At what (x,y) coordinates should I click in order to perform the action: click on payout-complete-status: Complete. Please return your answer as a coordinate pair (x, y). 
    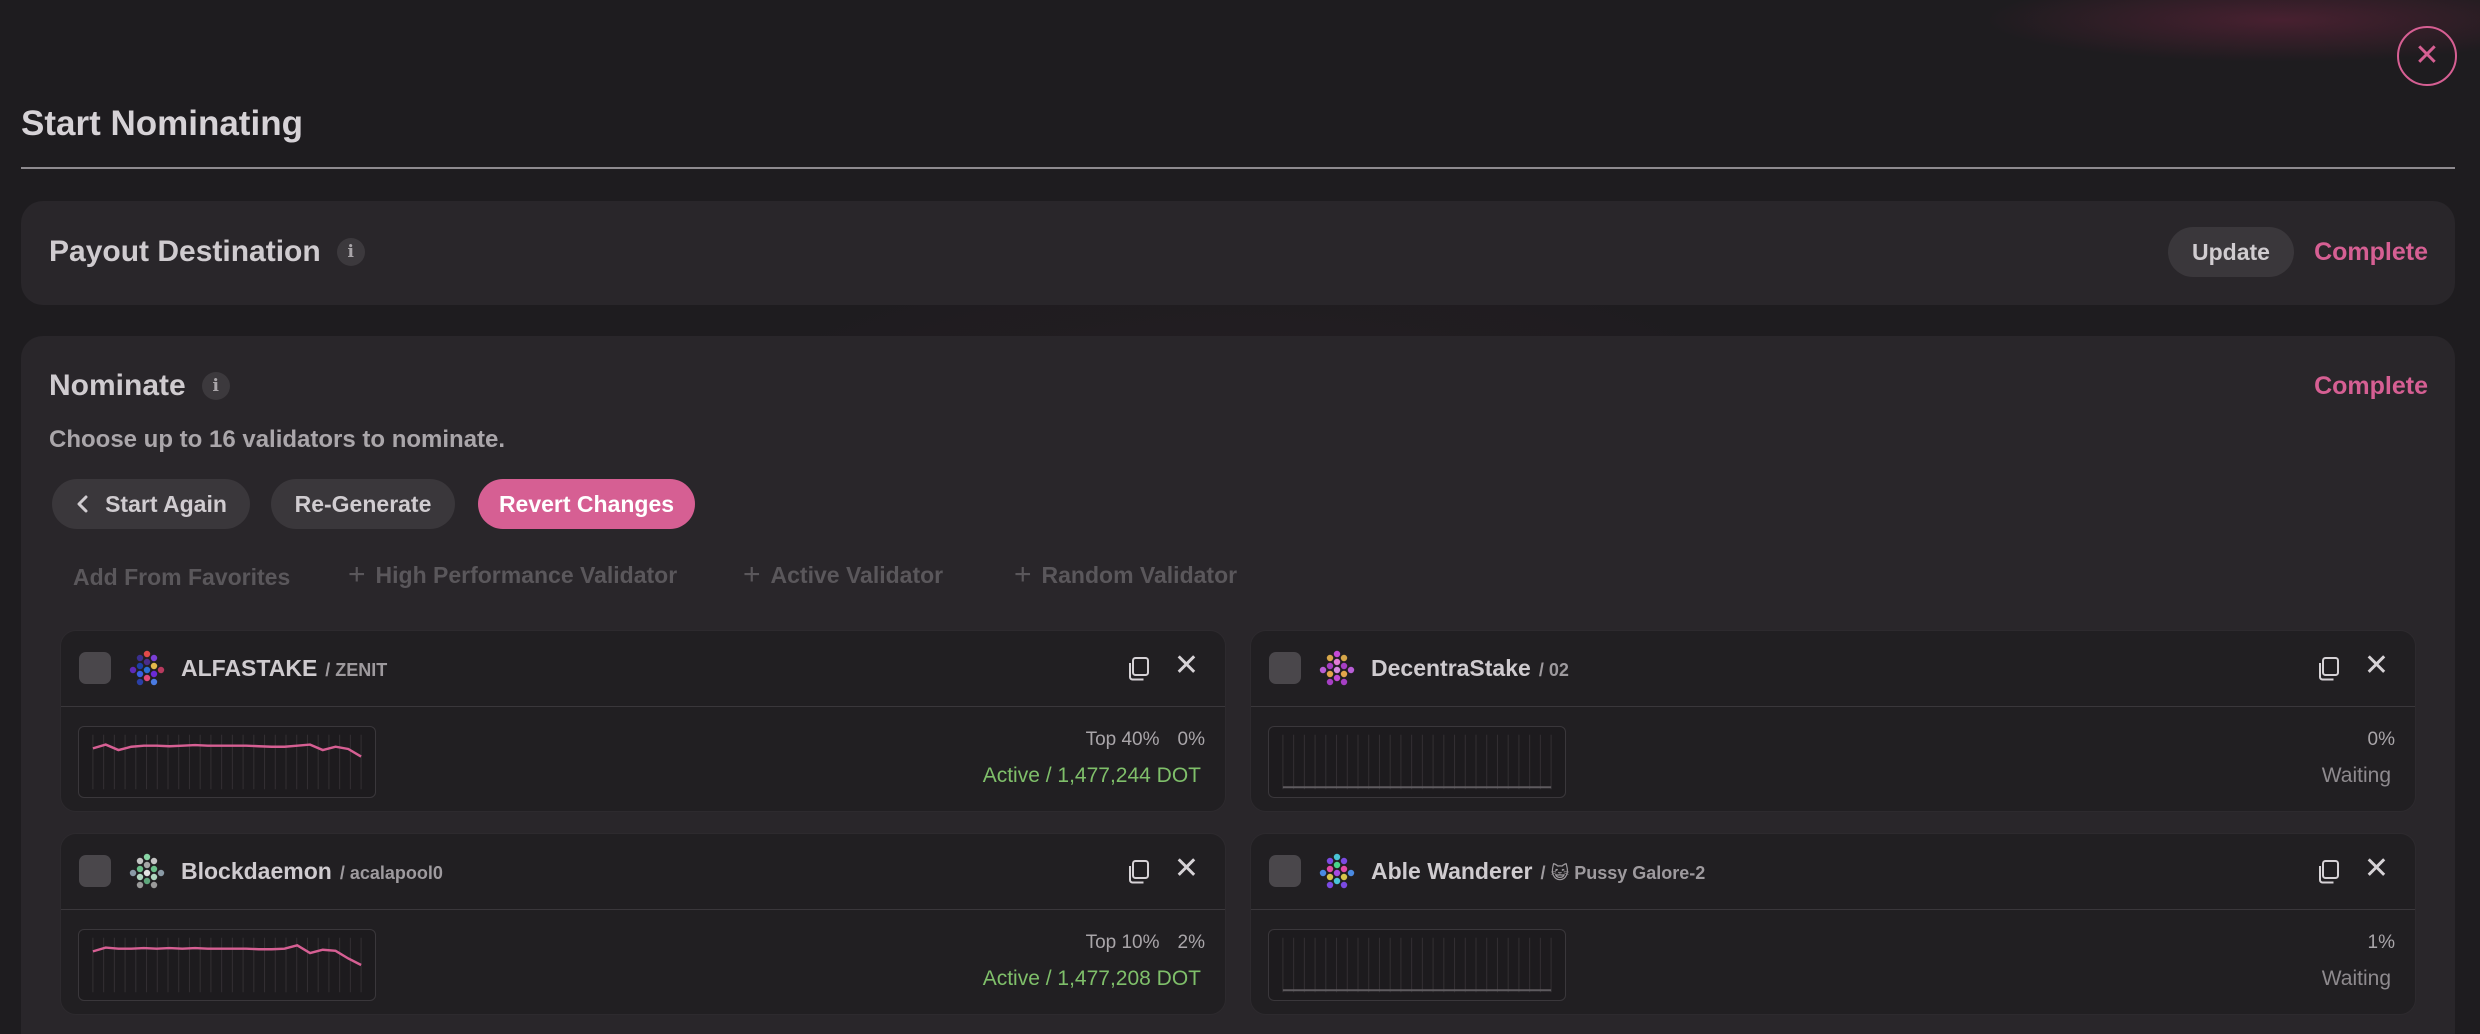
    Looking at the image, I should click on (2371, 252).